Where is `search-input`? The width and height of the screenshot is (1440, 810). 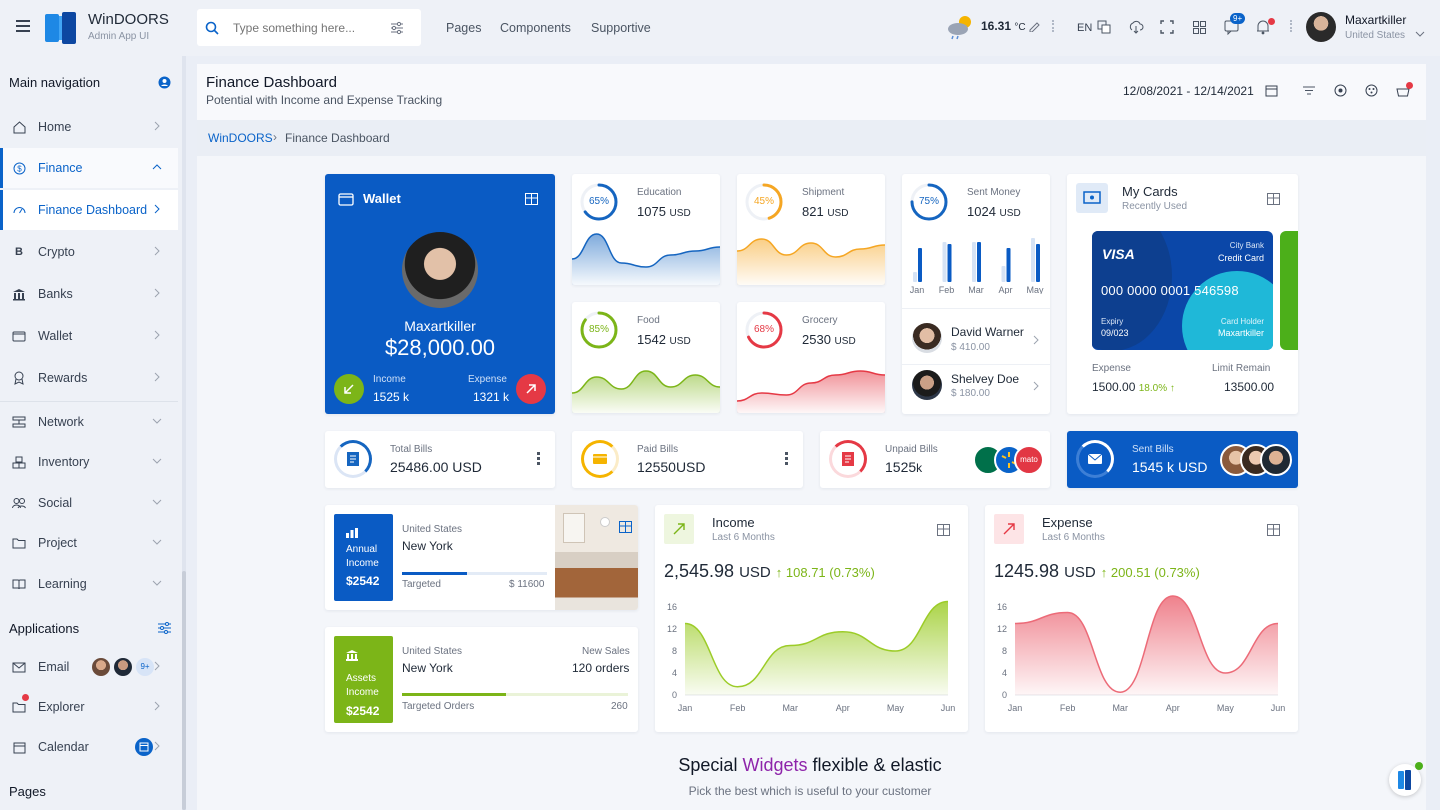 search-input is located at coordinates (308, 28).